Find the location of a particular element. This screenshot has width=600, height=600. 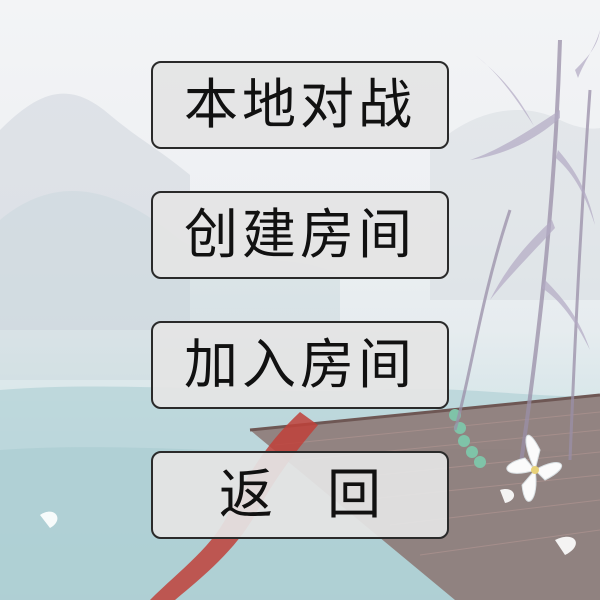

join-room-button: 加入房间 is located at coordinates (300, 365).